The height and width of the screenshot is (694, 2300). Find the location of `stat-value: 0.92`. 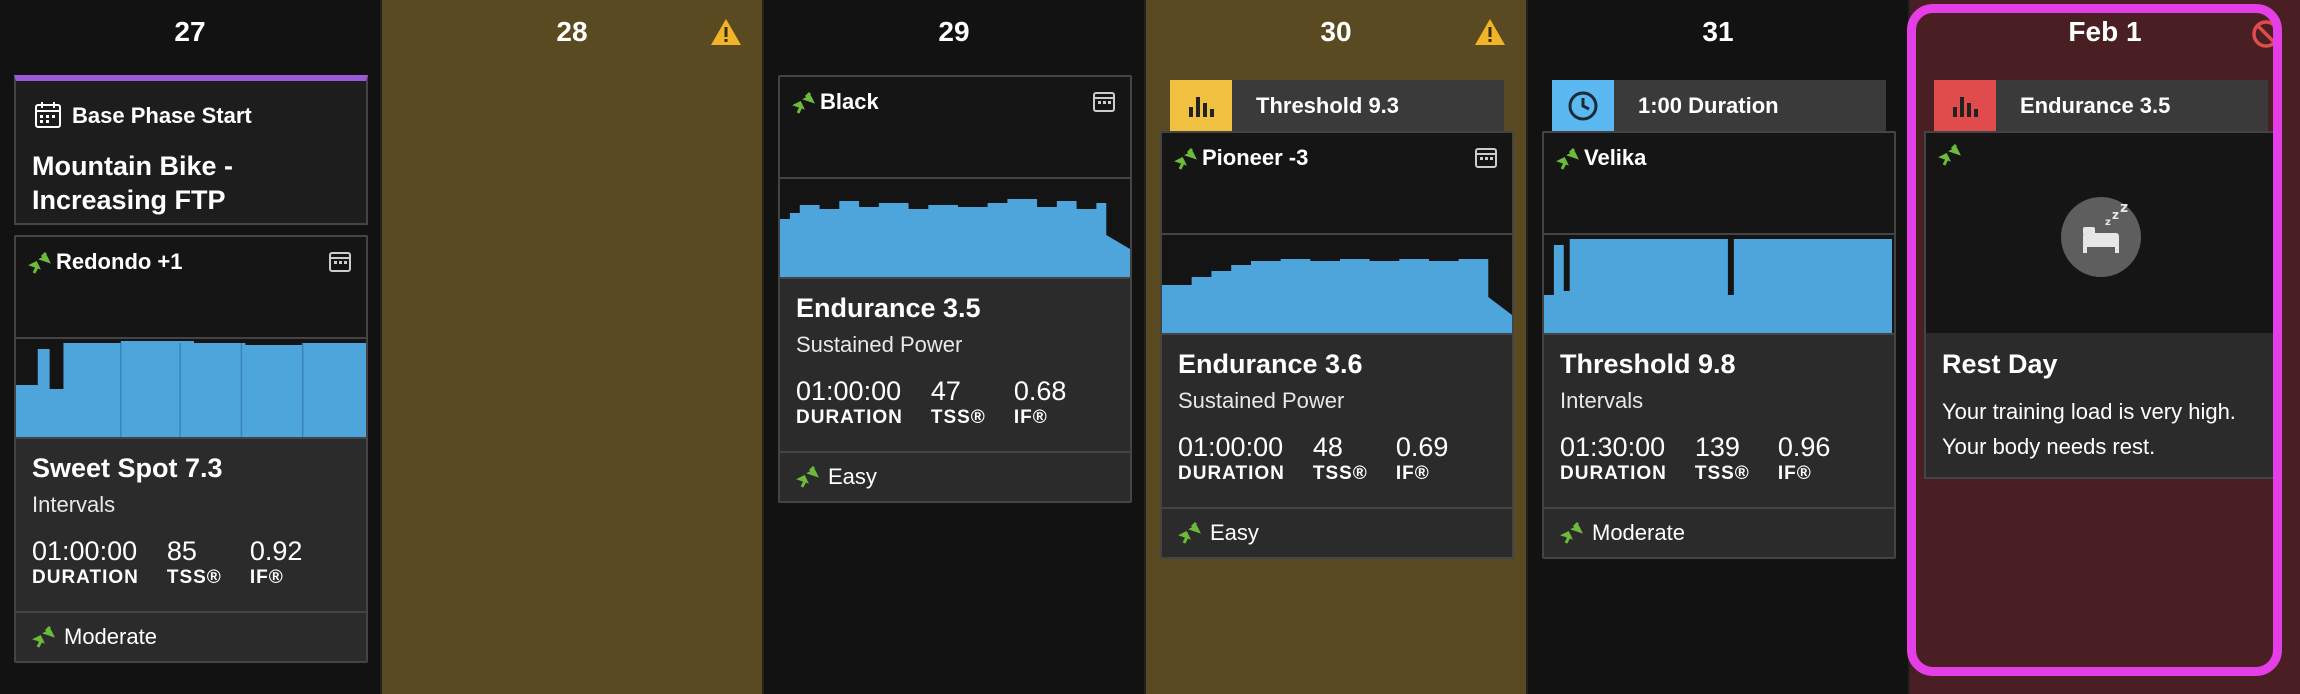

stat-value: 0.92 is located at coordinates (276, 551).